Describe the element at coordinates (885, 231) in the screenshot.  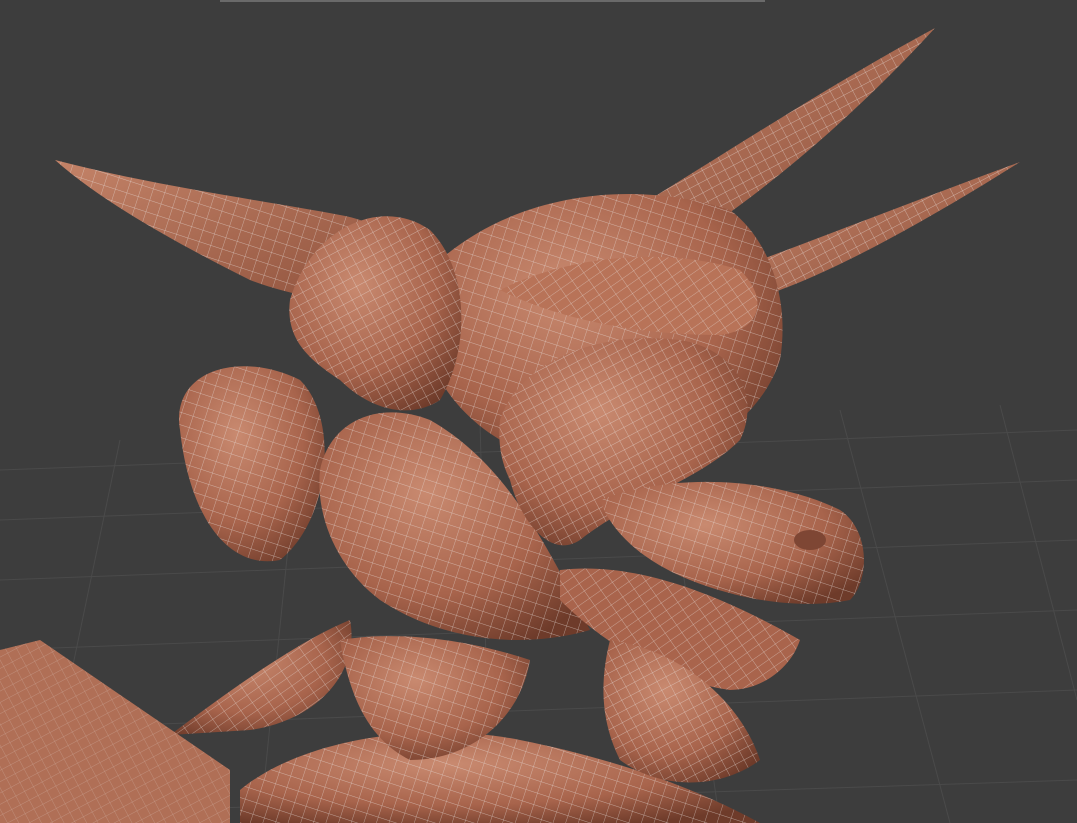
I see `horn-right-lower` at that location.